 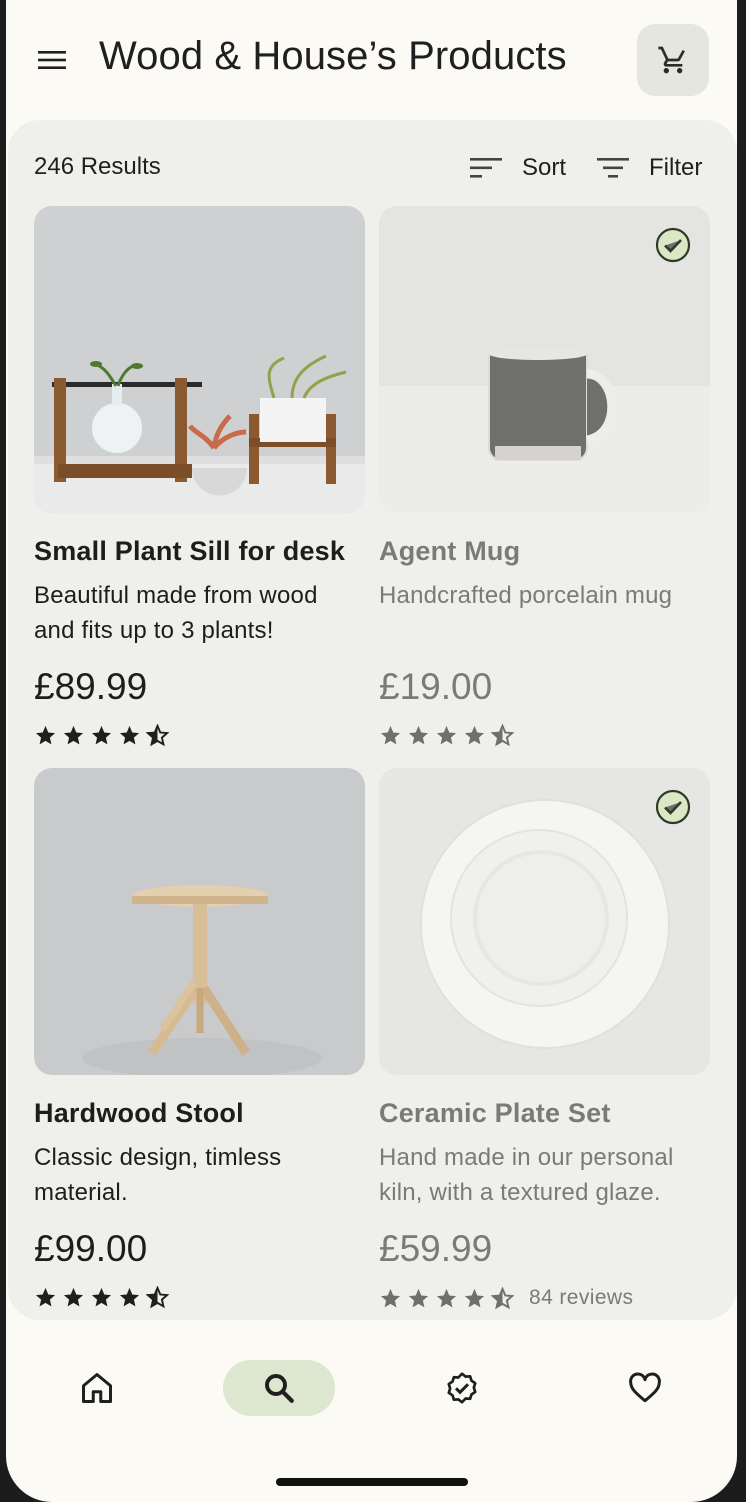 What do you see at coordinates (648, 168) in the screenshot?
I see `filter-button: Filter` at bounding box center [648, 168].